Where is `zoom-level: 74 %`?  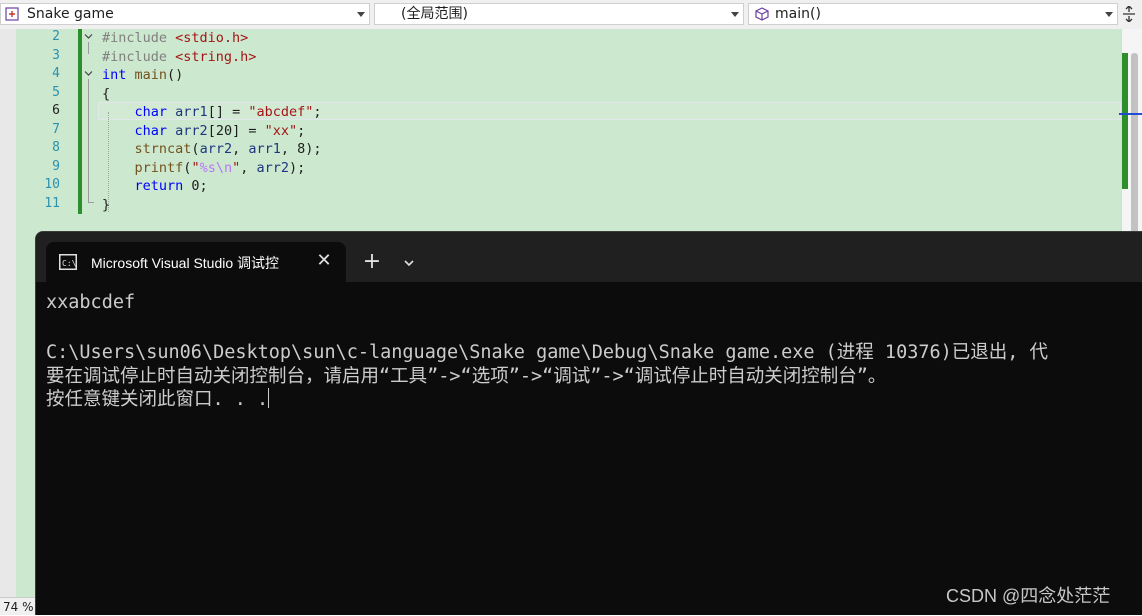 zoom-level: 74 % is located at coordinates (18, 606).